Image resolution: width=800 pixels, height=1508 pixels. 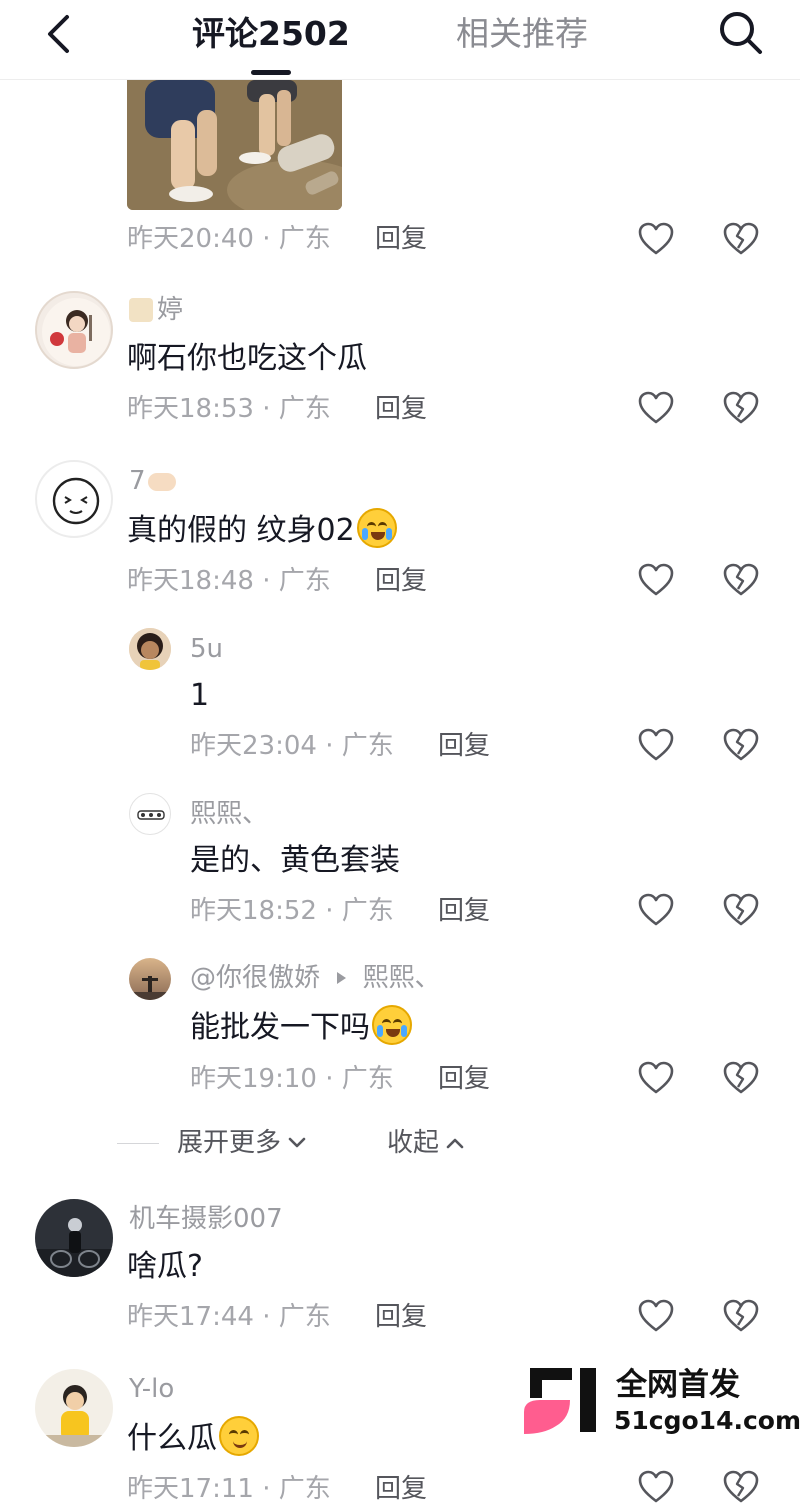 What do you see at coordinates (206, 1219) in the screenshot?
I see `comment-username: 机车摄影007` at bounding box center [206, 1219].